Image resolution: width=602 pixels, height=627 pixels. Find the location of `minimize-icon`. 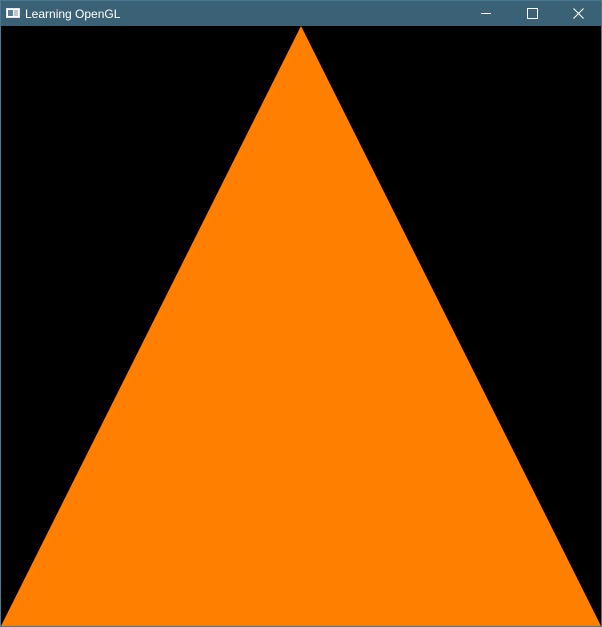

minimize-icon is located at coordinates (486, 13).